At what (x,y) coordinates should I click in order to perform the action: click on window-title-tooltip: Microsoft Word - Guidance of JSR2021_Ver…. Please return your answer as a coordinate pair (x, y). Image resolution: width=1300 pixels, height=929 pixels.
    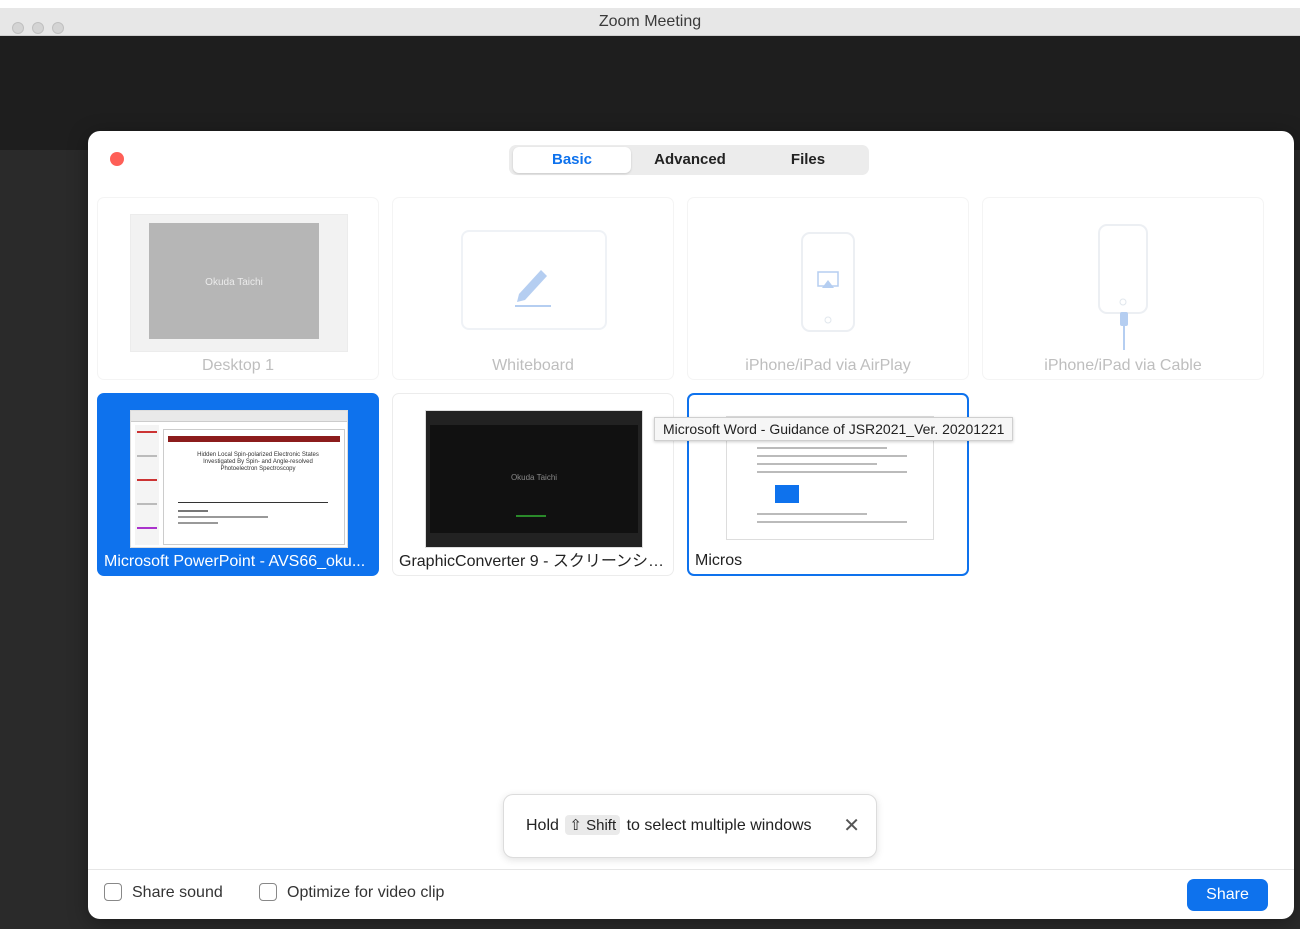
    Looking at the image, I should click on (834, 429).